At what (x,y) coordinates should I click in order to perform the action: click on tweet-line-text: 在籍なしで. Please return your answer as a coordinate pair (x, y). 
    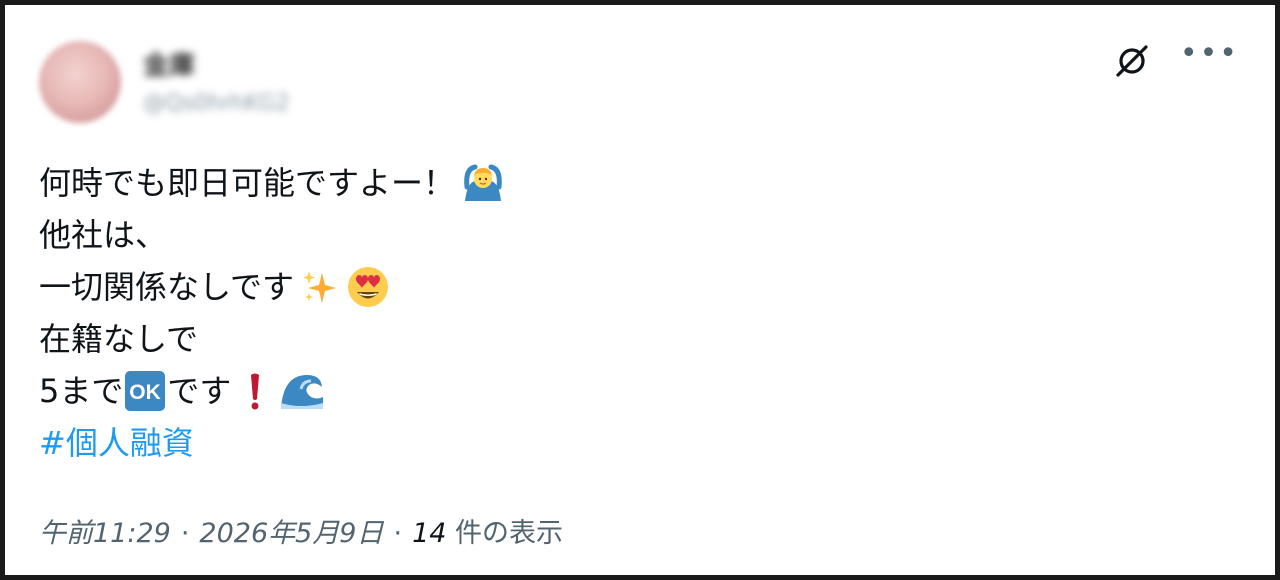
    Looking at the image, I should click on (119, 339).